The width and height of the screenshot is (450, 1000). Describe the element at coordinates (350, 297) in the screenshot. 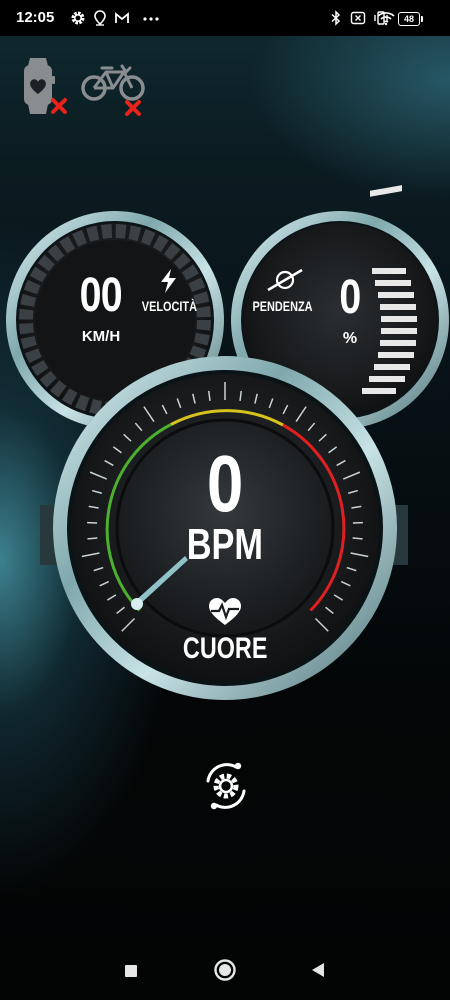

I see `slope-value: 0` at that location.